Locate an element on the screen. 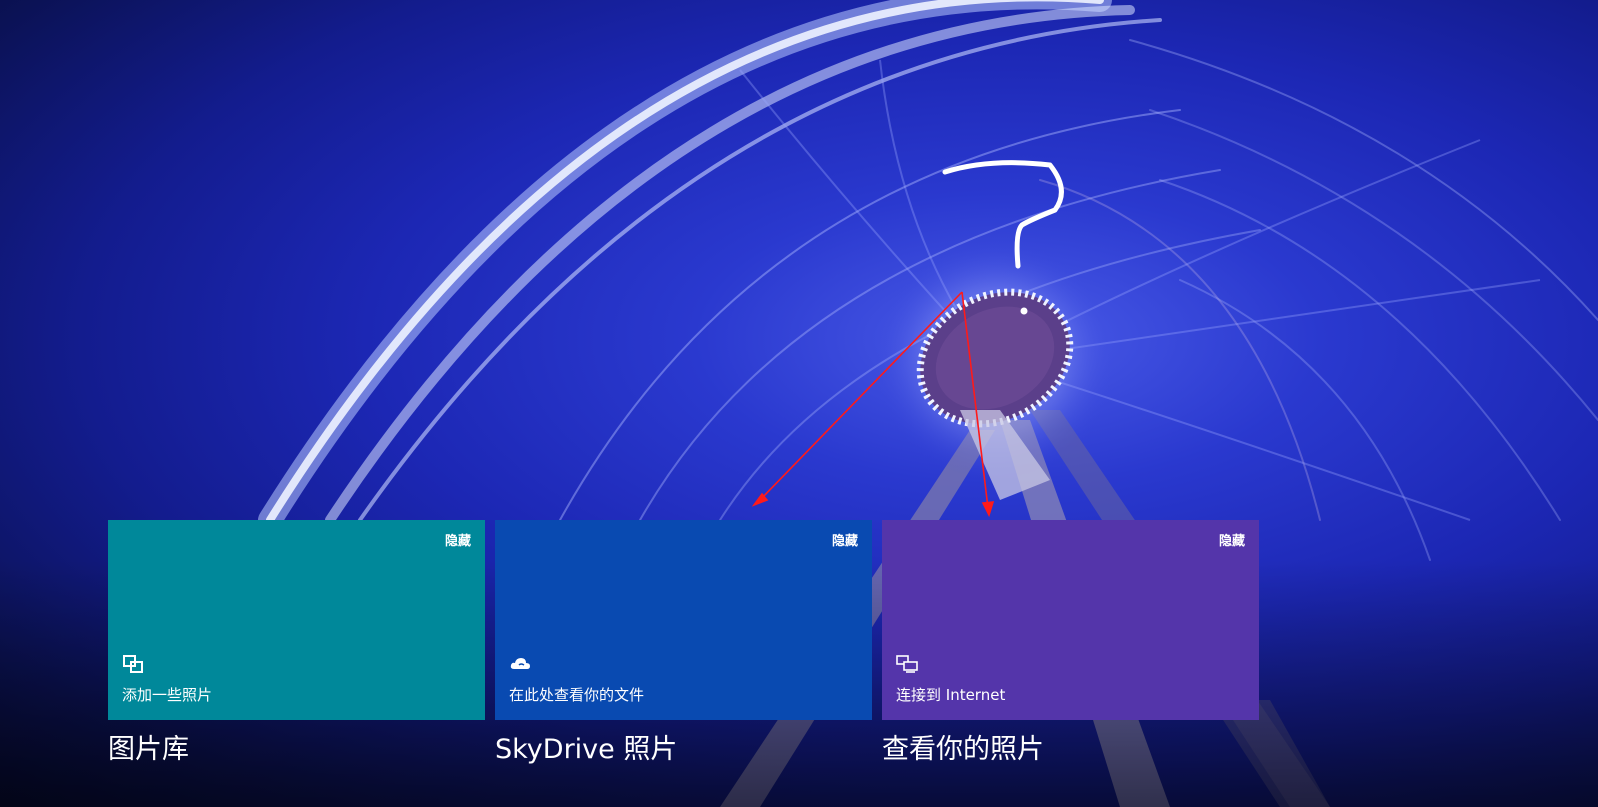  tile-connect-internet: 隐藏 连接到 Internet is located at coordinates (1070, 620).